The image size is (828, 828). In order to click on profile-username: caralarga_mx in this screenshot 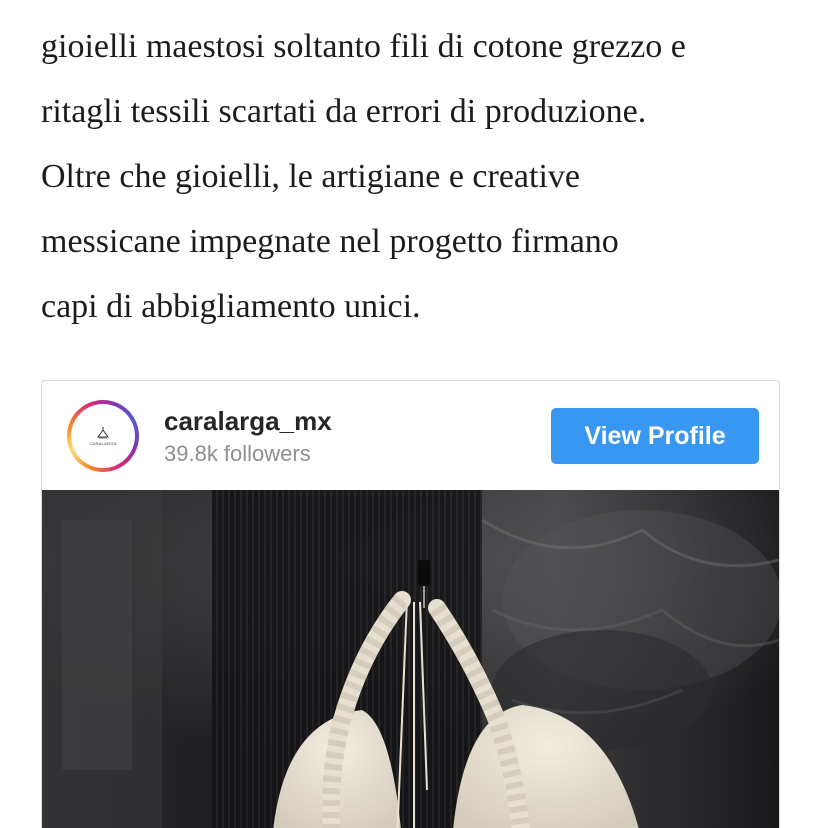, I will do `click(248, 421)`.